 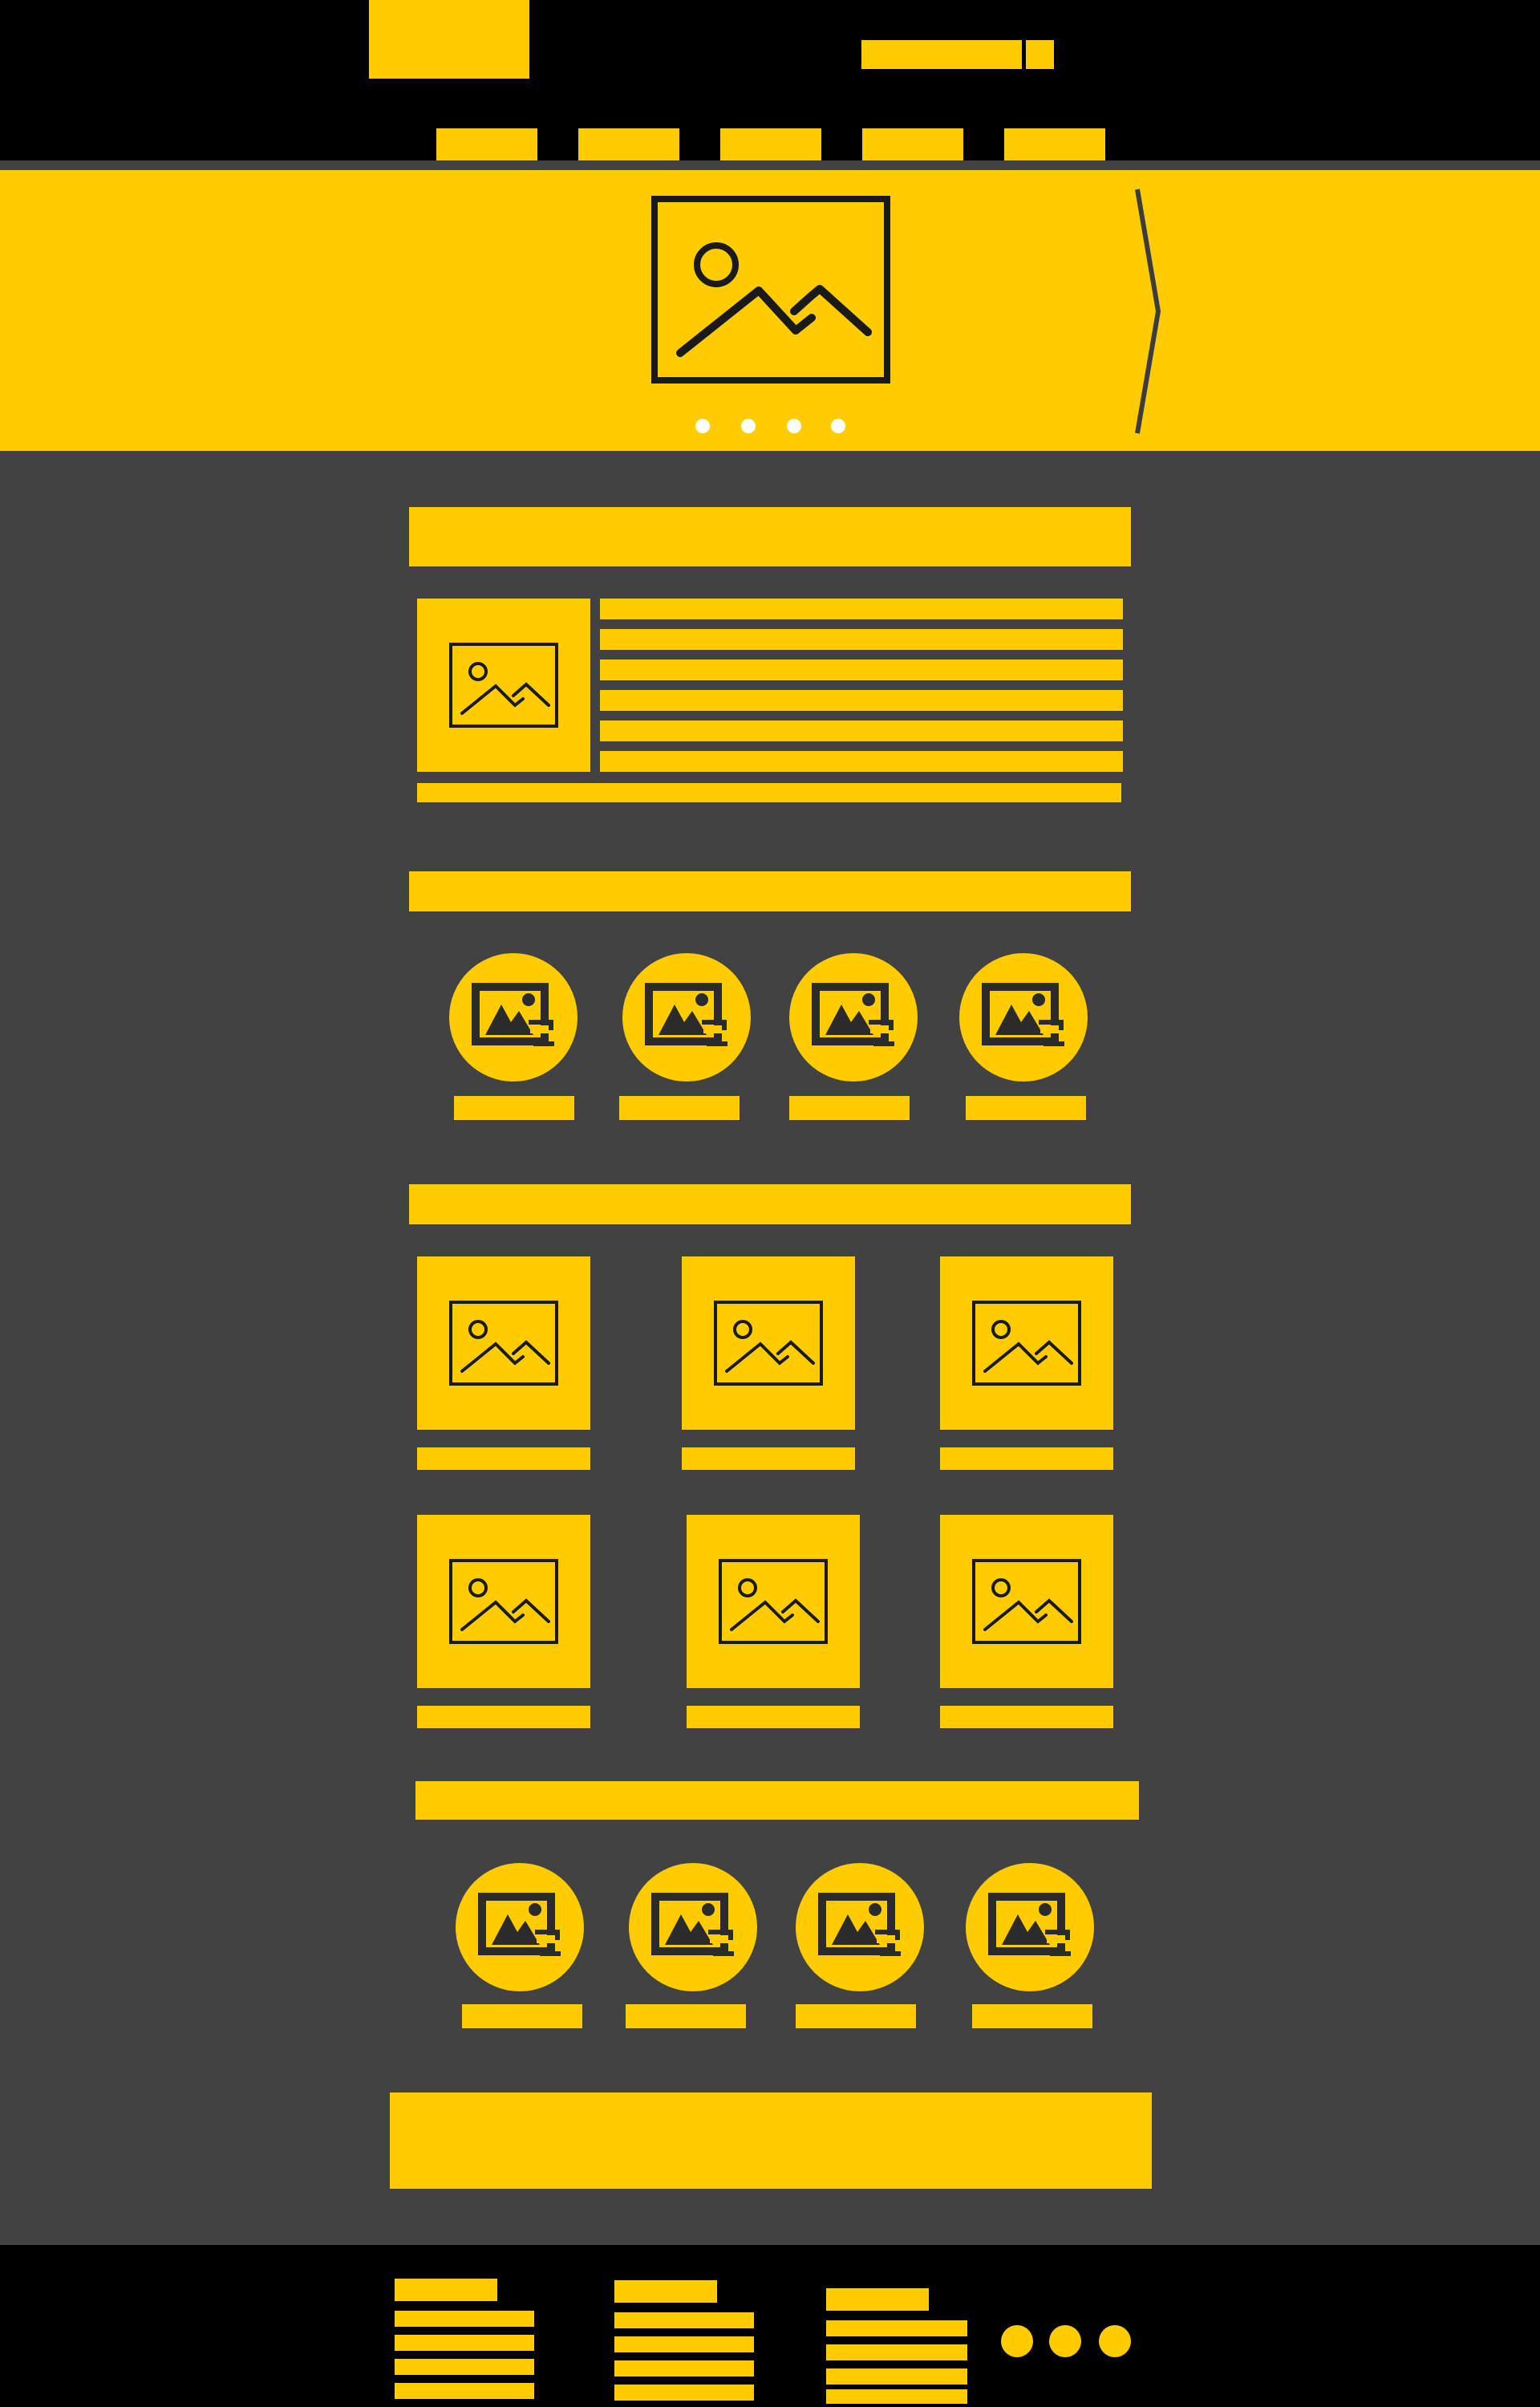 I want to click on hero-image-placeholder, so click(x=771, y=290).